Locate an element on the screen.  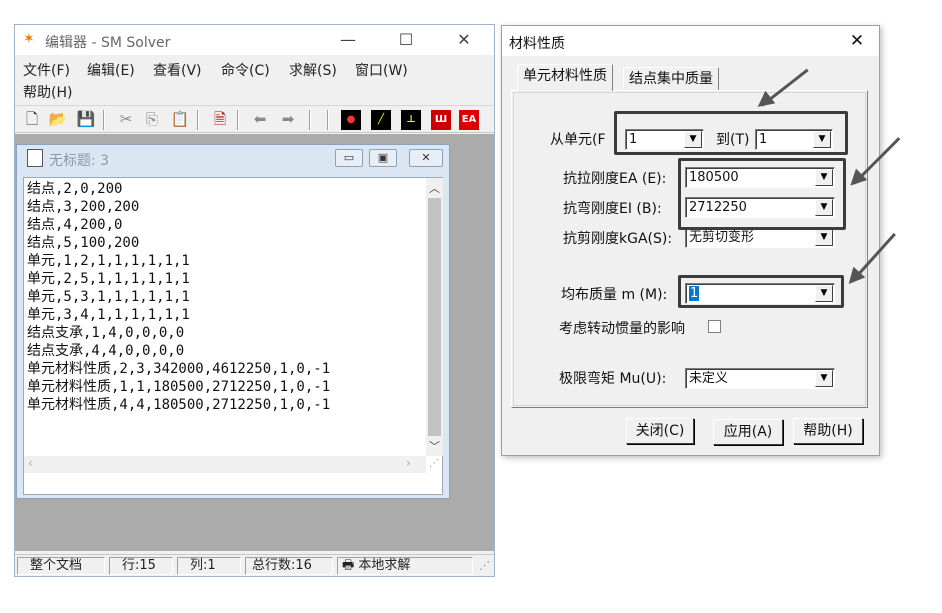
status-solver-text: 本地求解 is located at coordinates (384, 565).